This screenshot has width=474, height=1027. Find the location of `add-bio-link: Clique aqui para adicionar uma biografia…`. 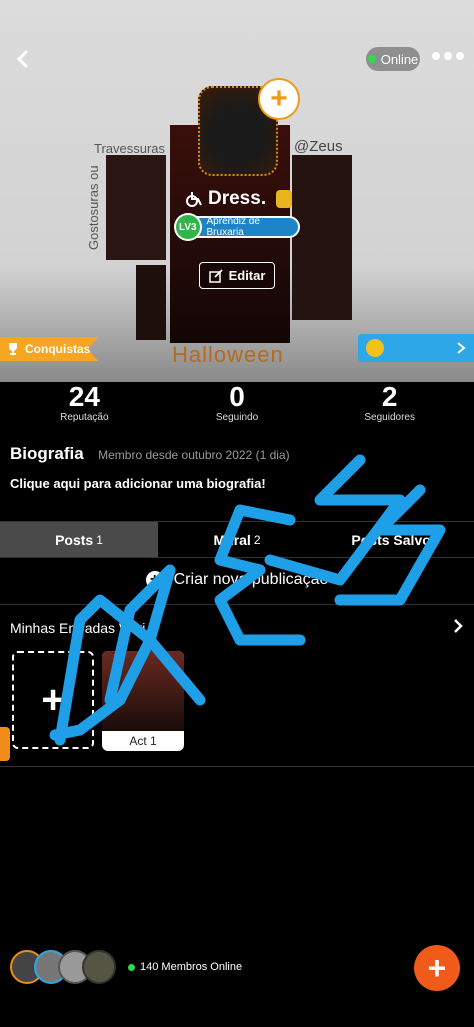

add-bio-link: Clique aqui para adicionar uma biografia… is located at coordinates (138, 483).